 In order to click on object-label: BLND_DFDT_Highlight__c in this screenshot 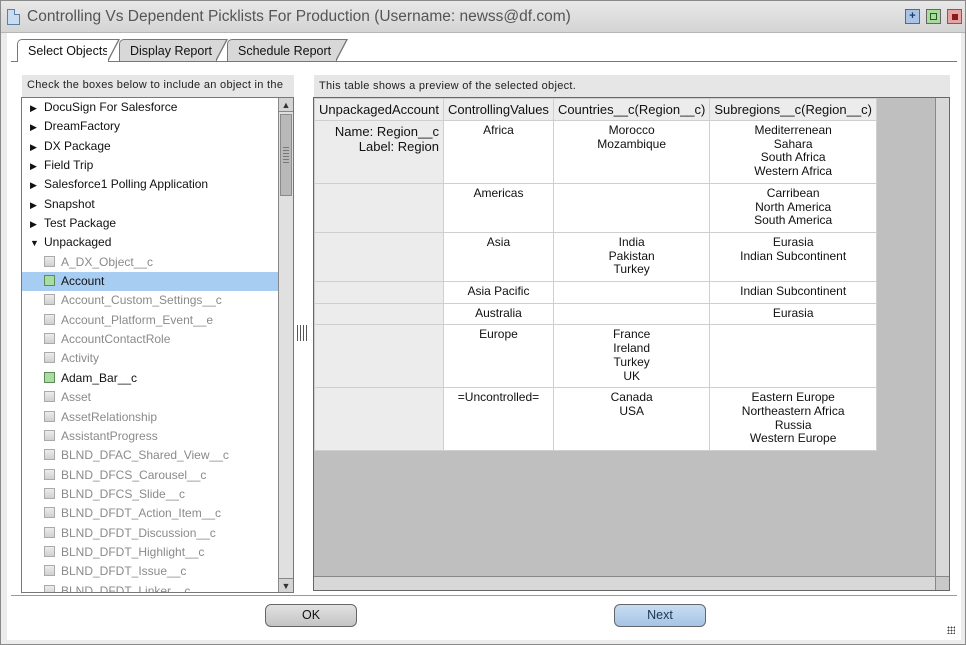, I will do `click(133, 551)`.